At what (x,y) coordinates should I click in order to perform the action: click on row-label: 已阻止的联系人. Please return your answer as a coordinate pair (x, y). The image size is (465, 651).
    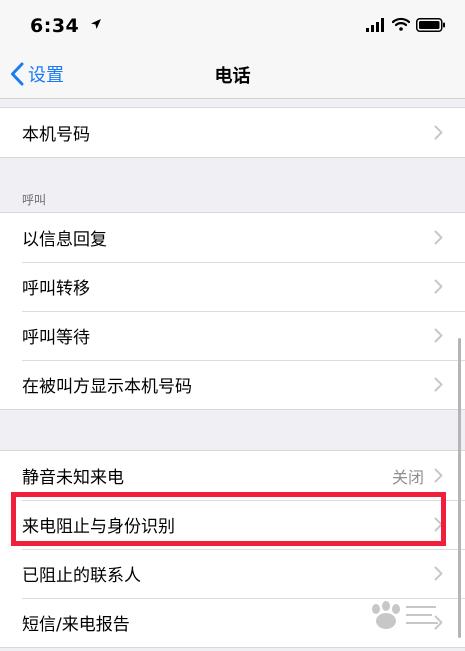
    Looking at the image, I should click on (81, 576).